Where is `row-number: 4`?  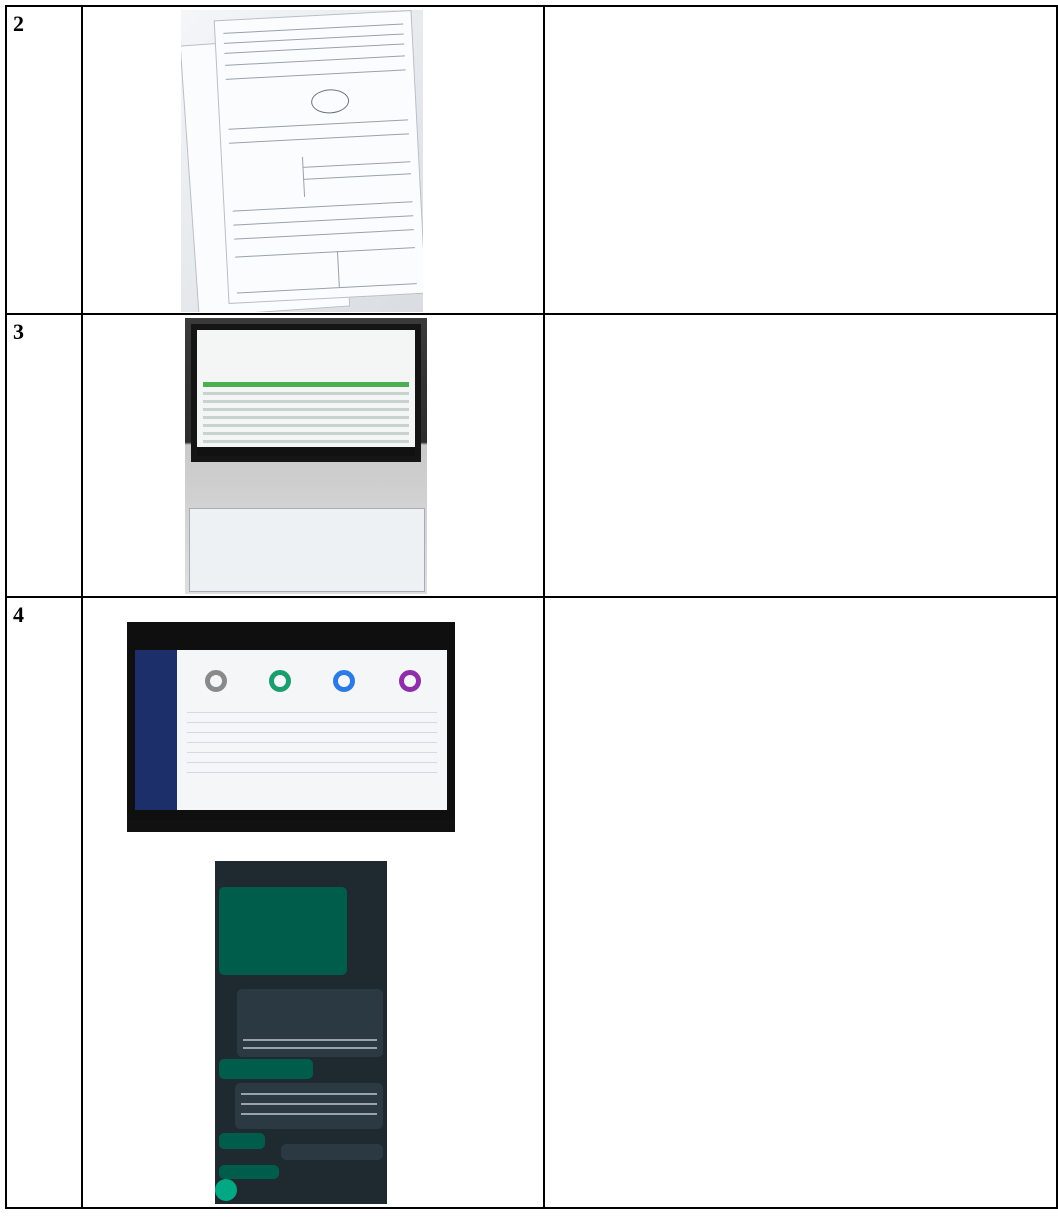
row-number: 4 is located at coordinates (44, 902).